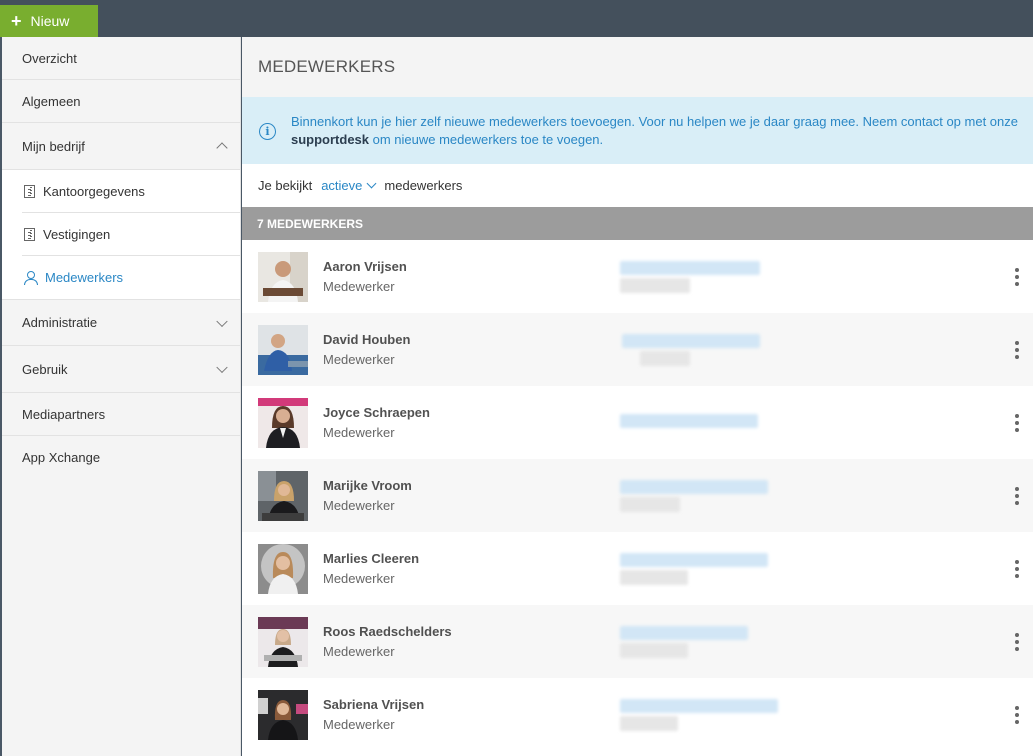 The image size is (1033, 756). I want to click on filter-prefix: Je bekijkt, so click(285, 185).